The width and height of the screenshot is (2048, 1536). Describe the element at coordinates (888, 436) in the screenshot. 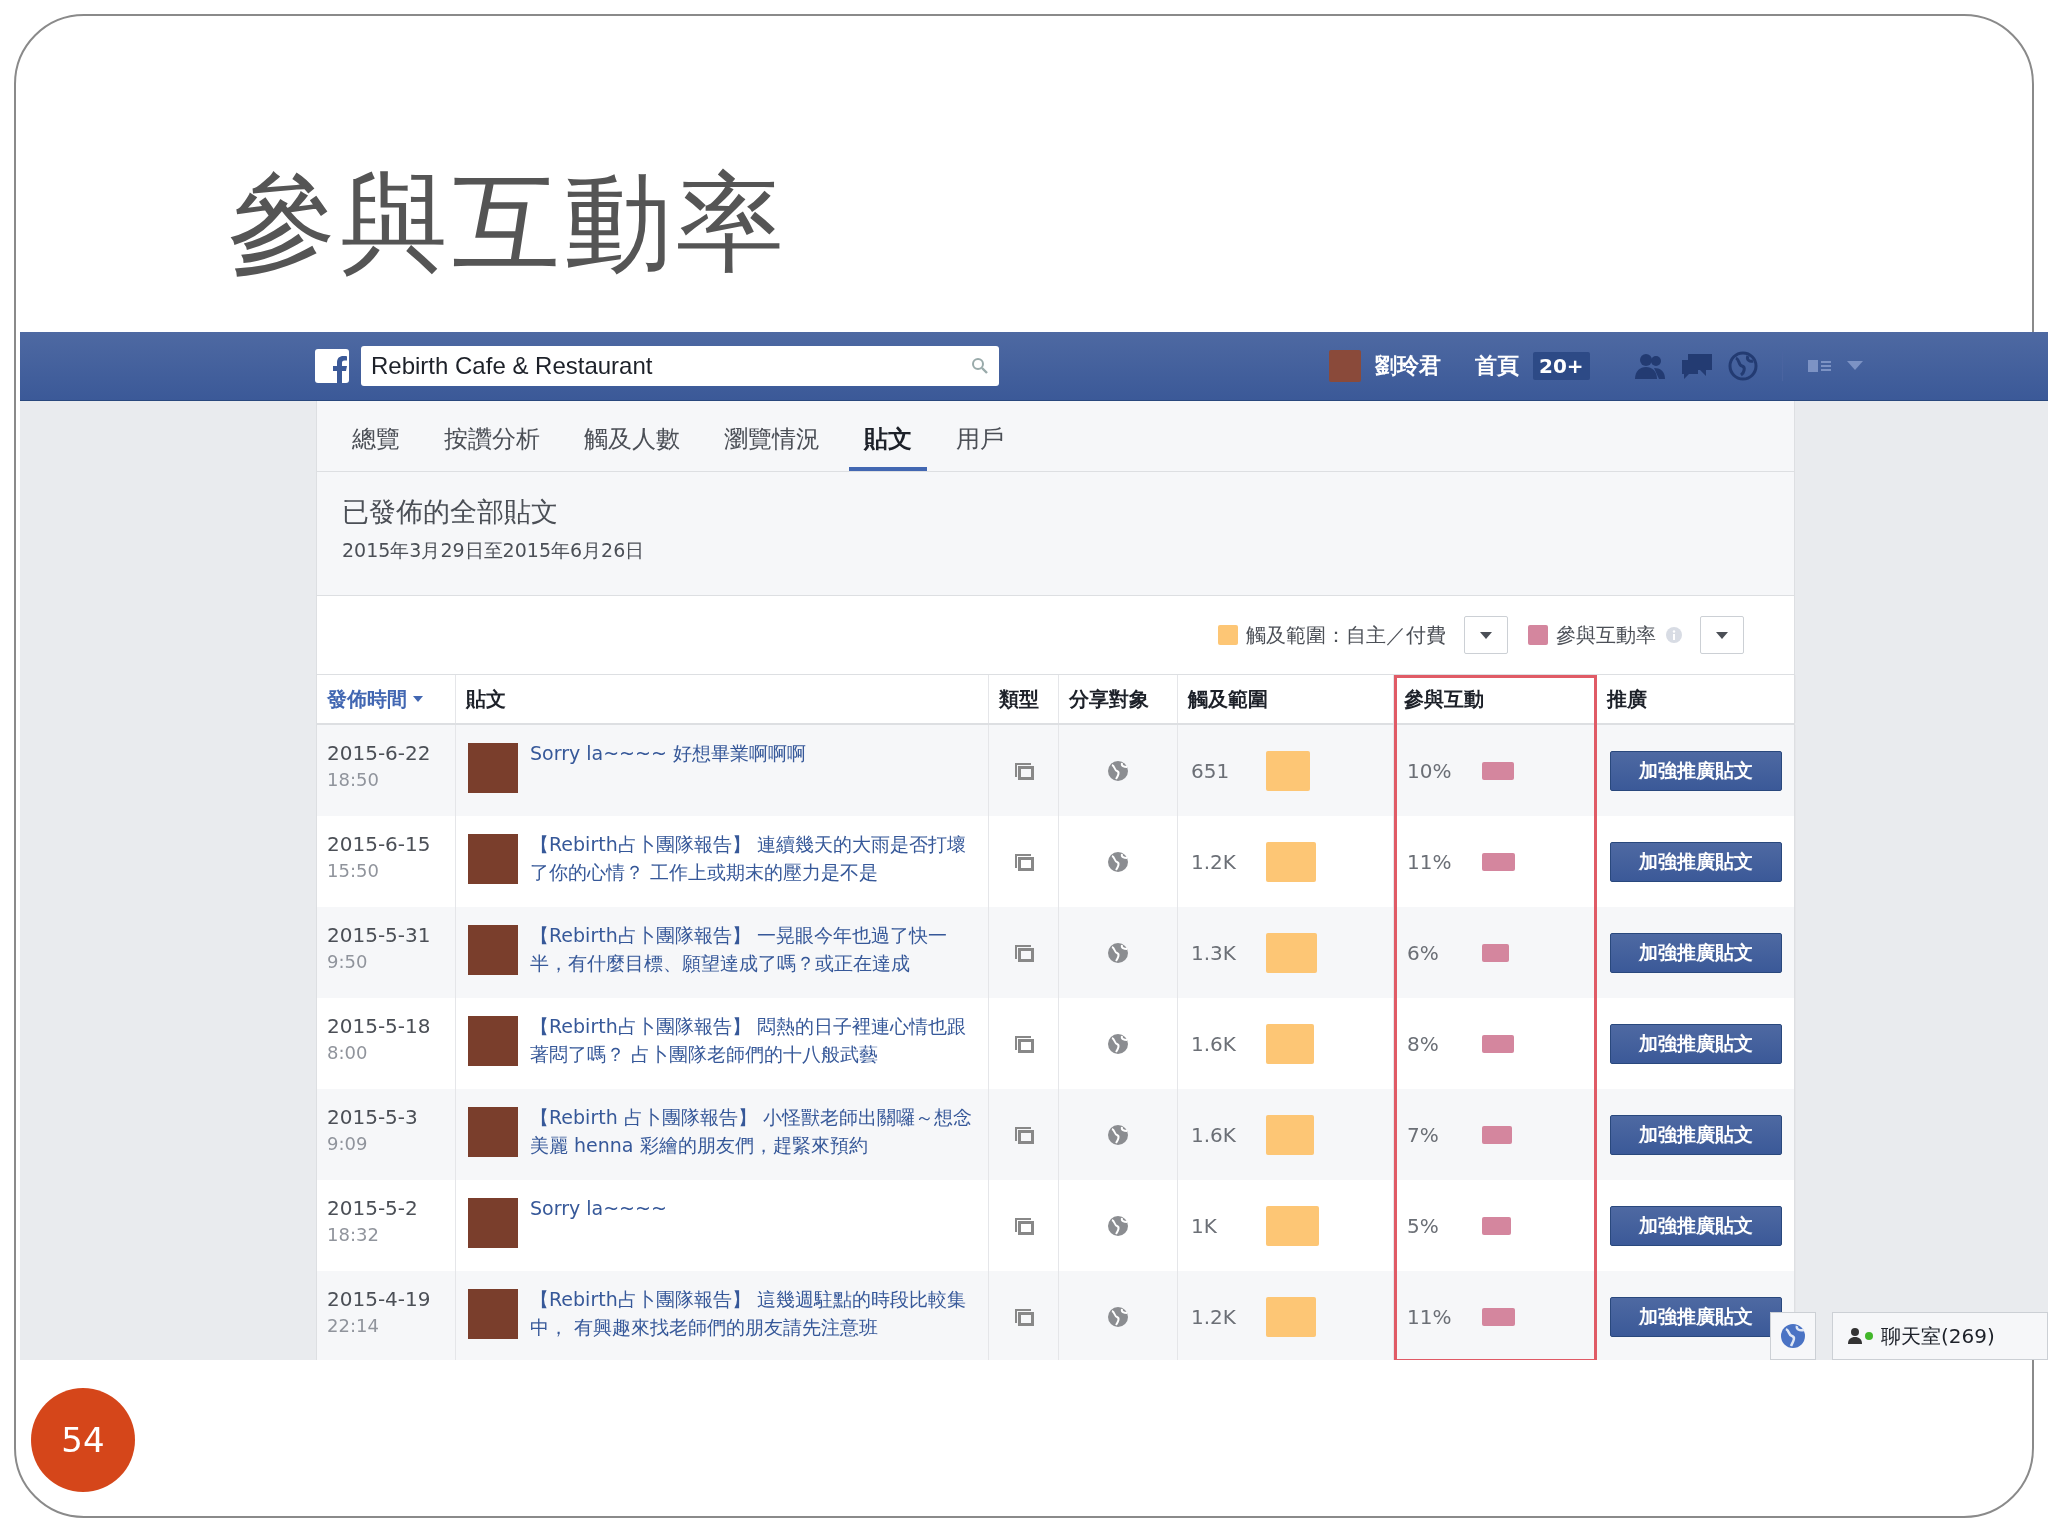

I see `tab: 貼文` at that location.